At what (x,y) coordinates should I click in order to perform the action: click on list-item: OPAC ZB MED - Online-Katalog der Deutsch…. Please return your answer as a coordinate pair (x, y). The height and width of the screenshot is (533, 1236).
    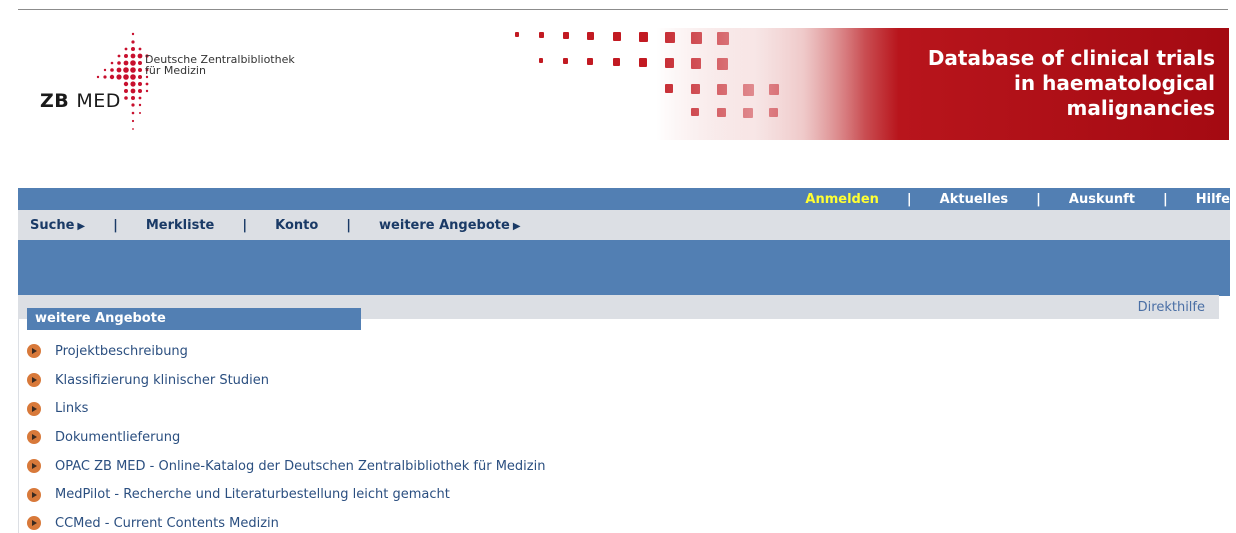
    Looking at the image, I should click on (286, 466).